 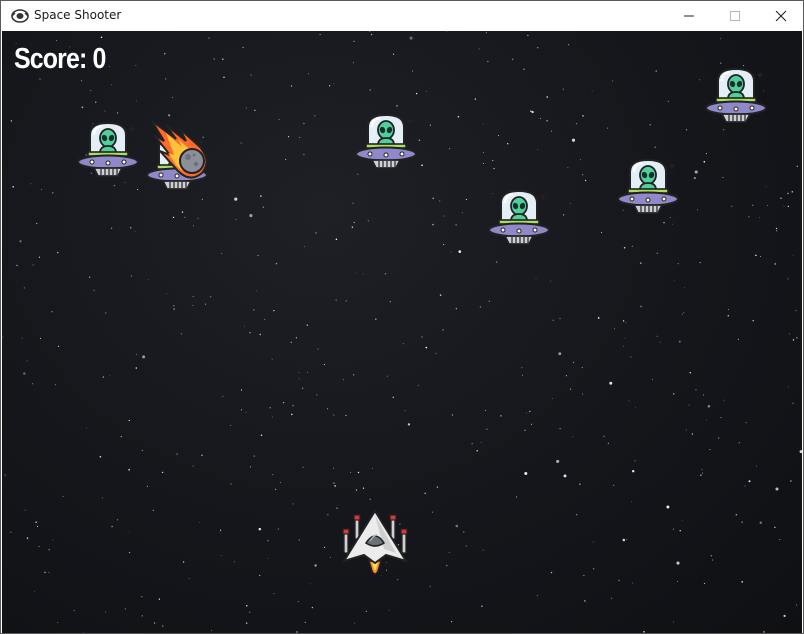 I want to click on maximize-button, so click(x=735, y=16).